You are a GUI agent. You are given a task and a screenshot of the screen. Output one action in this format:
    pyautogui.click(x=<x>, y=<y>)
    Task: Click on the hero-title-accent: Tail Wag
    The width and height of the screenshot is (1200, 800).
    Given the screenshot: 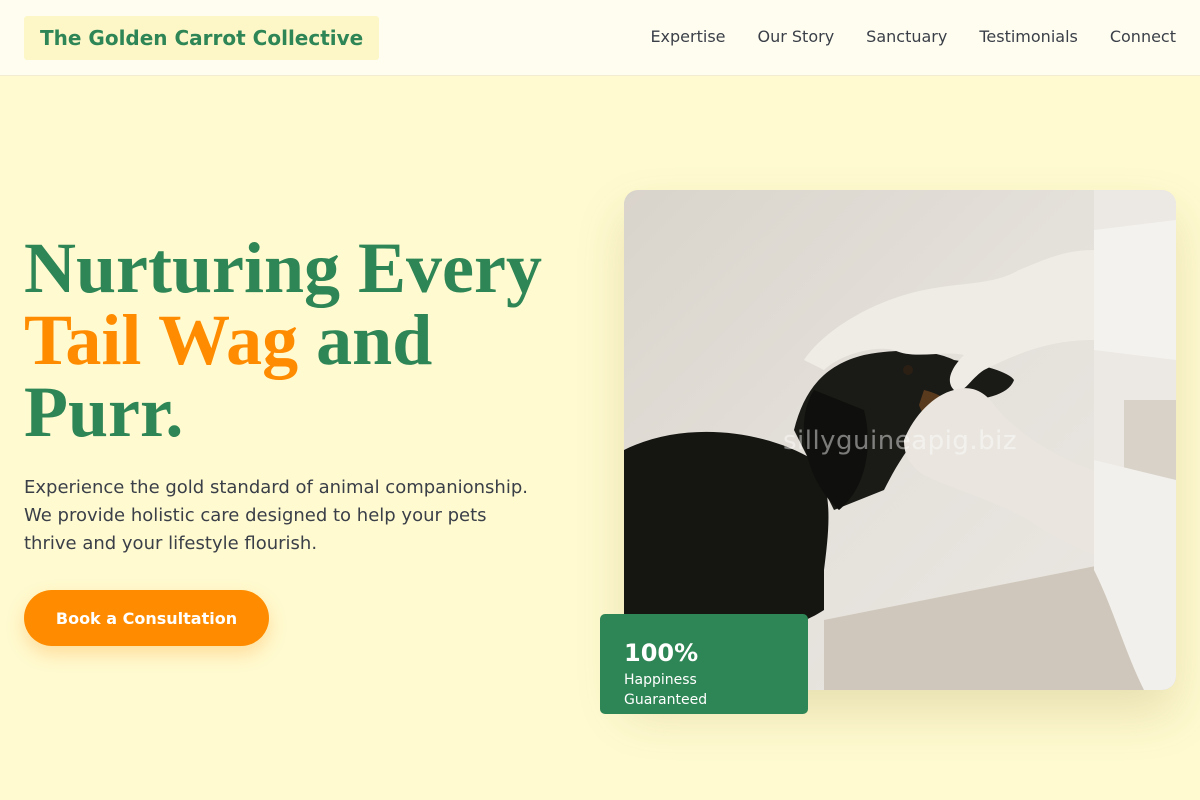 What is the action you would take?
    pyautogui.click(x=161, y=340)
    